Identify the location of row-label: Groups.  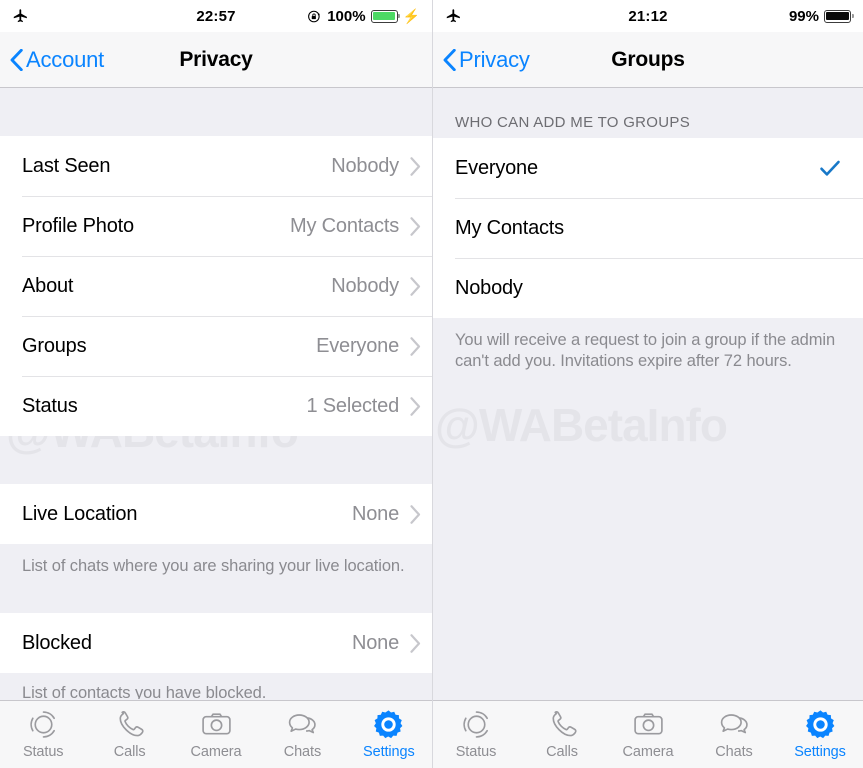
(54, 345).